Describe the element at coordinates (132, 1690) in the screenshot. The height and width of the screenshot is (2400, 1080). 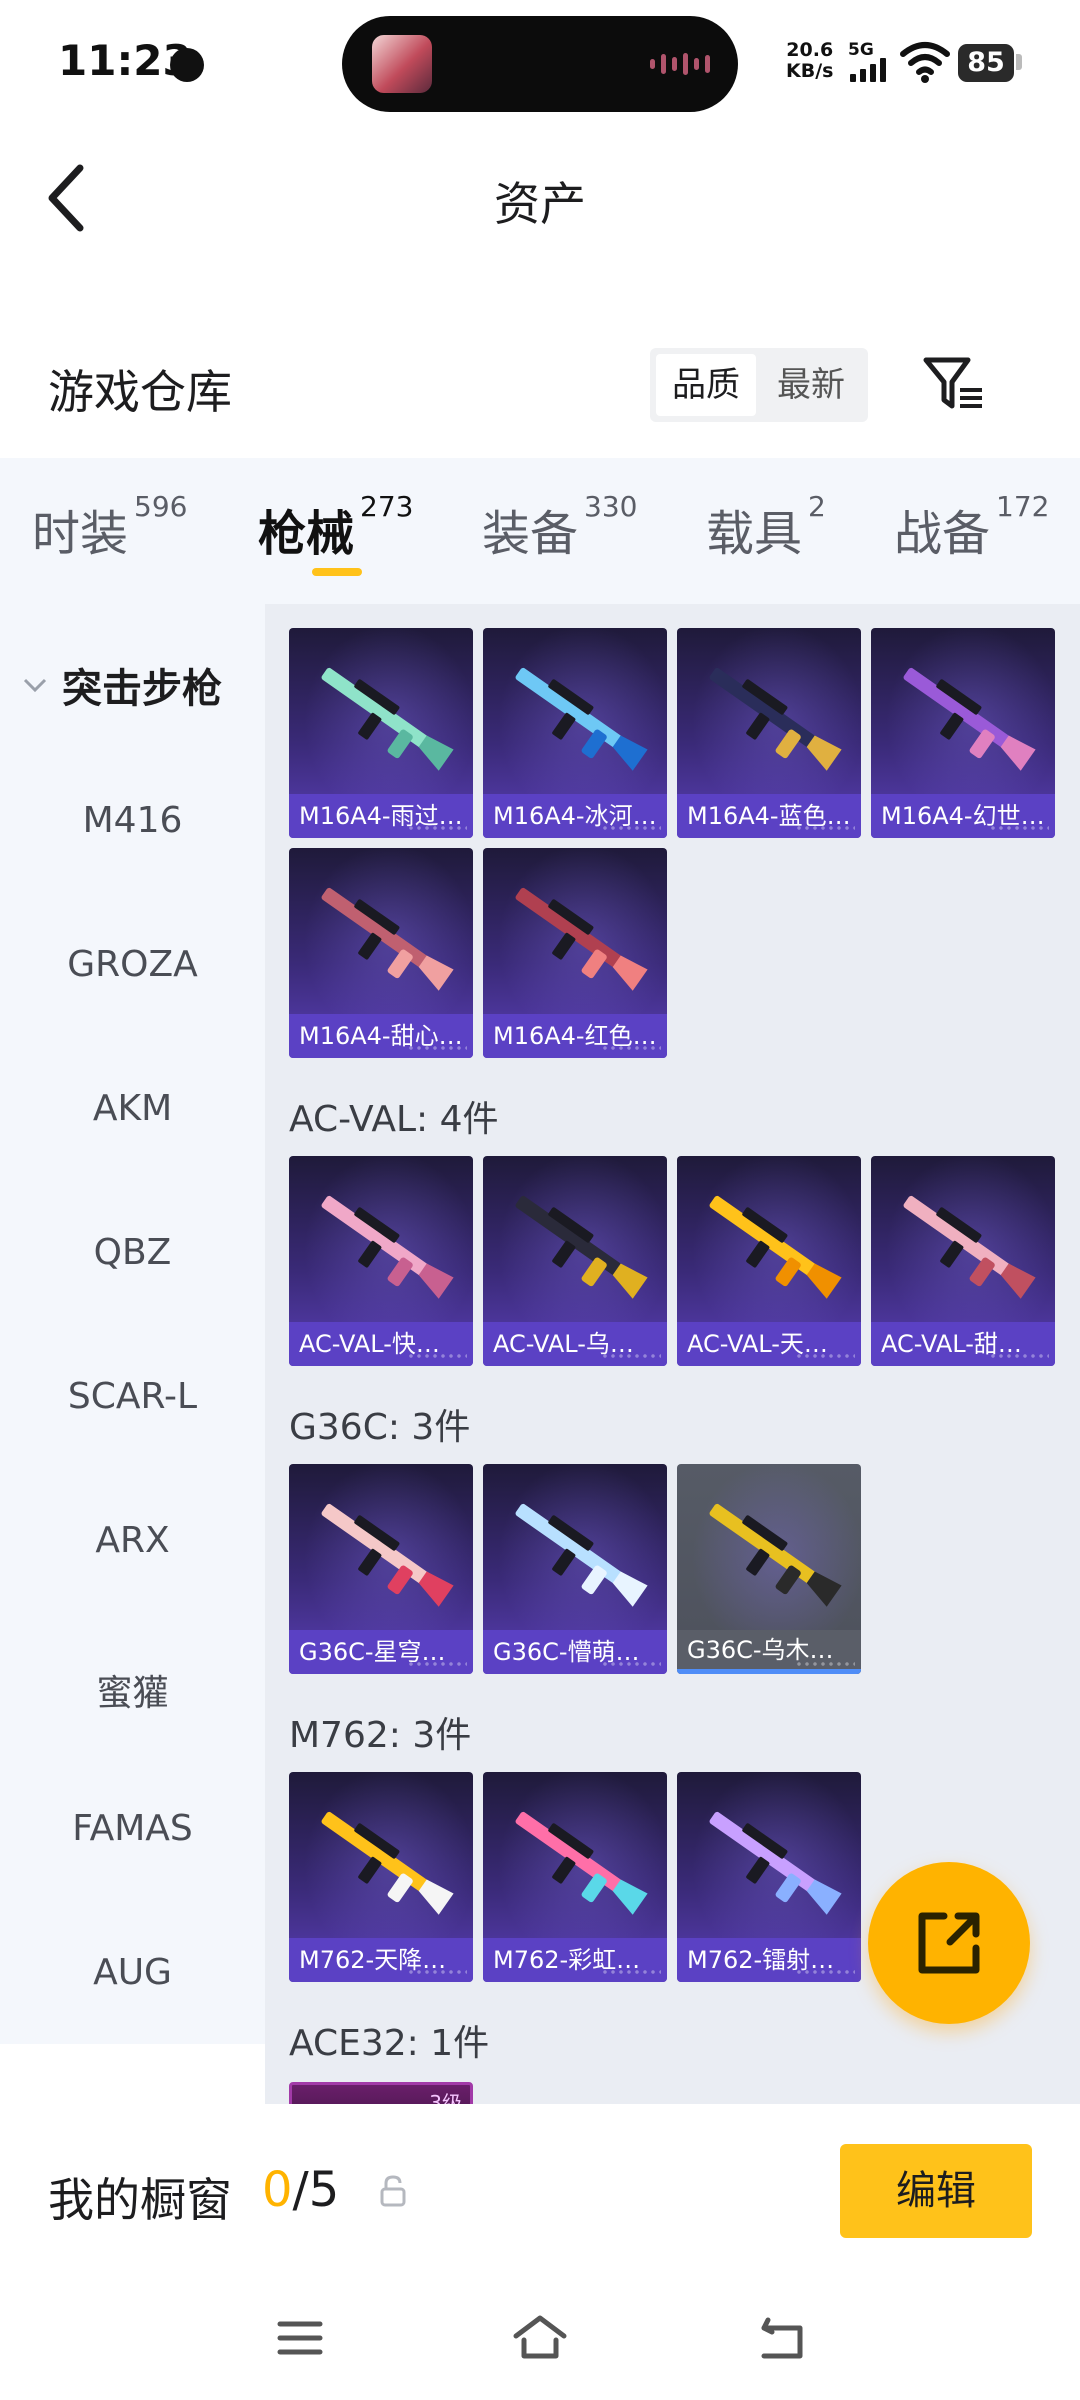
I see `sidebar-item-honey-badger: 蜜獾` at that location.